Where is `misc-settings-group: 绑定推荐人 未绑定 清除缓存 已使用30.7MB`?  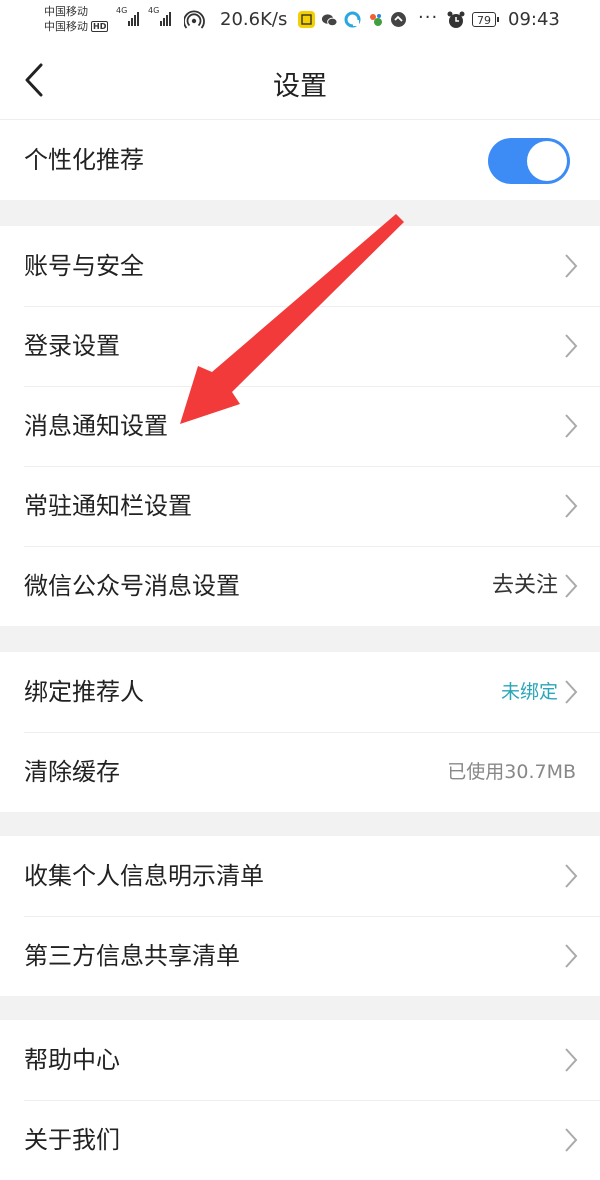
misc-settings-group: 绑定推荐人 未绑定 清除缓存 已使用30.7MB is located at coordinates (300, 732).